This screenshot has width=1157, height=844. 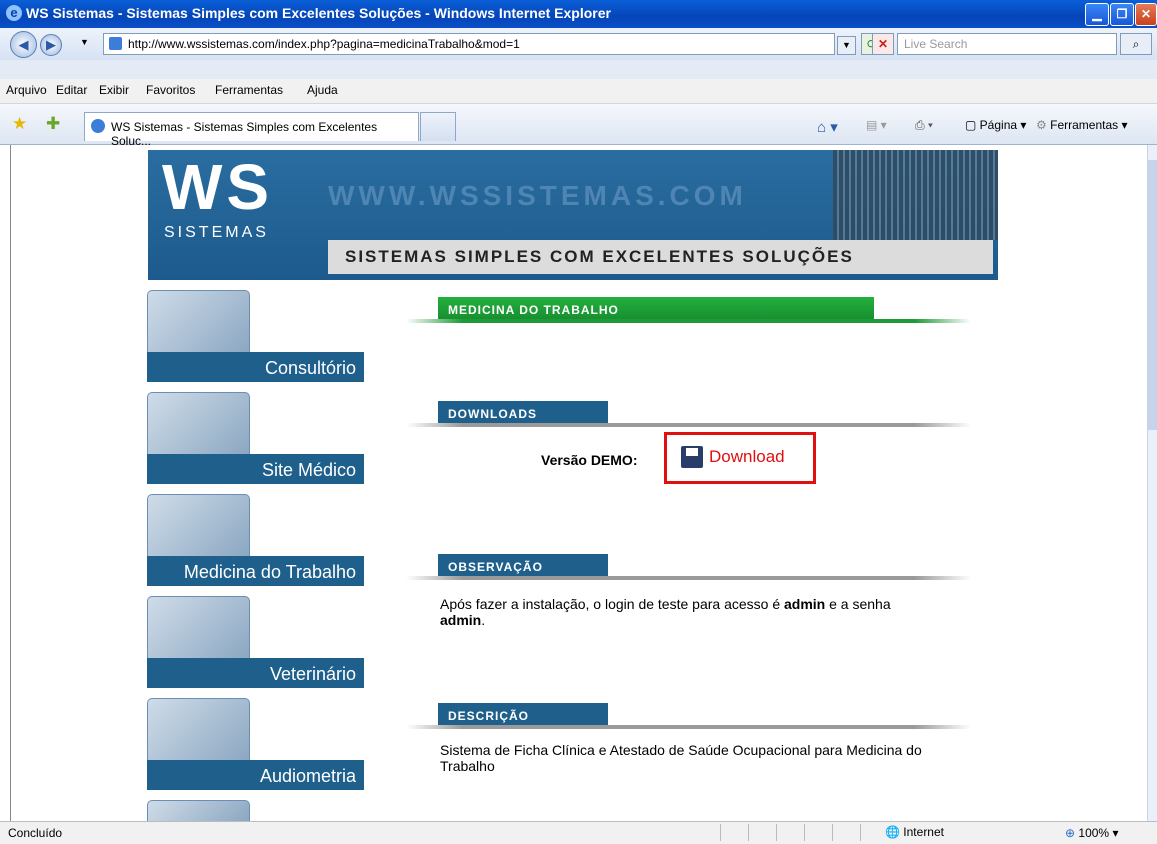 What do you see at coordinates (924, 125) in the screenshot?
I see `print-icon: ⎙ ▾` at bounding box center [924, 125].